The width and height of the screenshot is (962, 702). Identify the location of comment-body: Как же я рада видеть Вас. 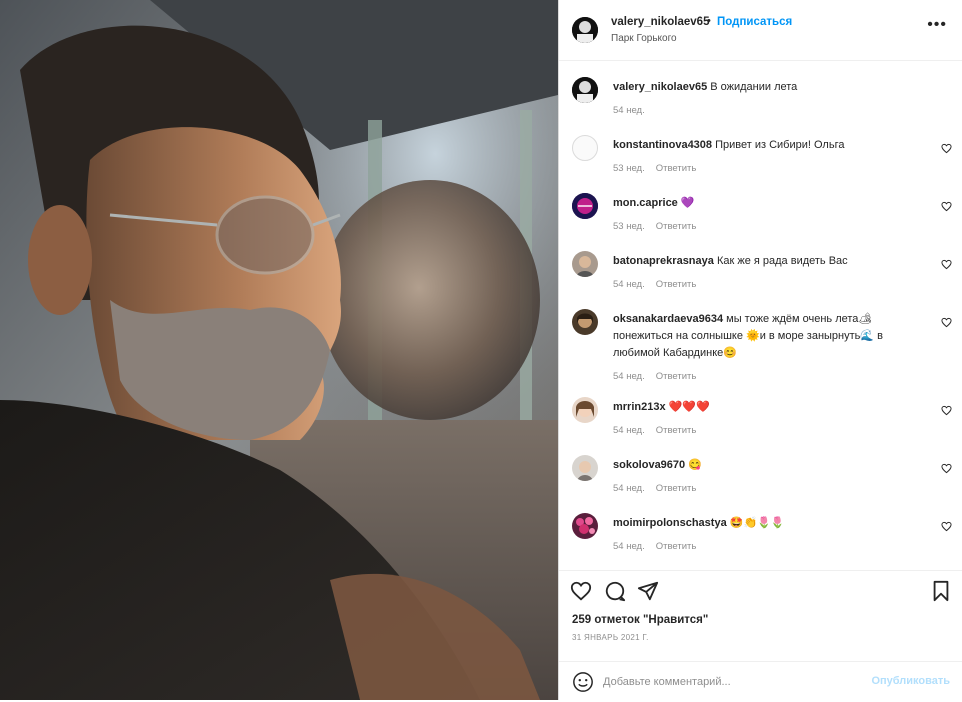
(782, 261).